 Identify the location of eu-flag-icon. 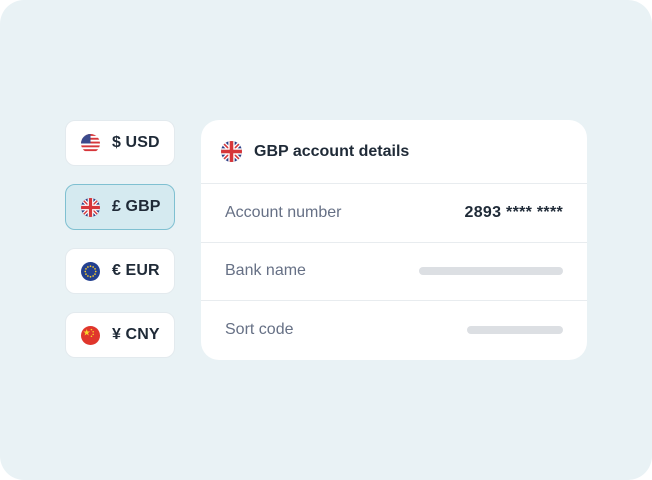
(90, 271).